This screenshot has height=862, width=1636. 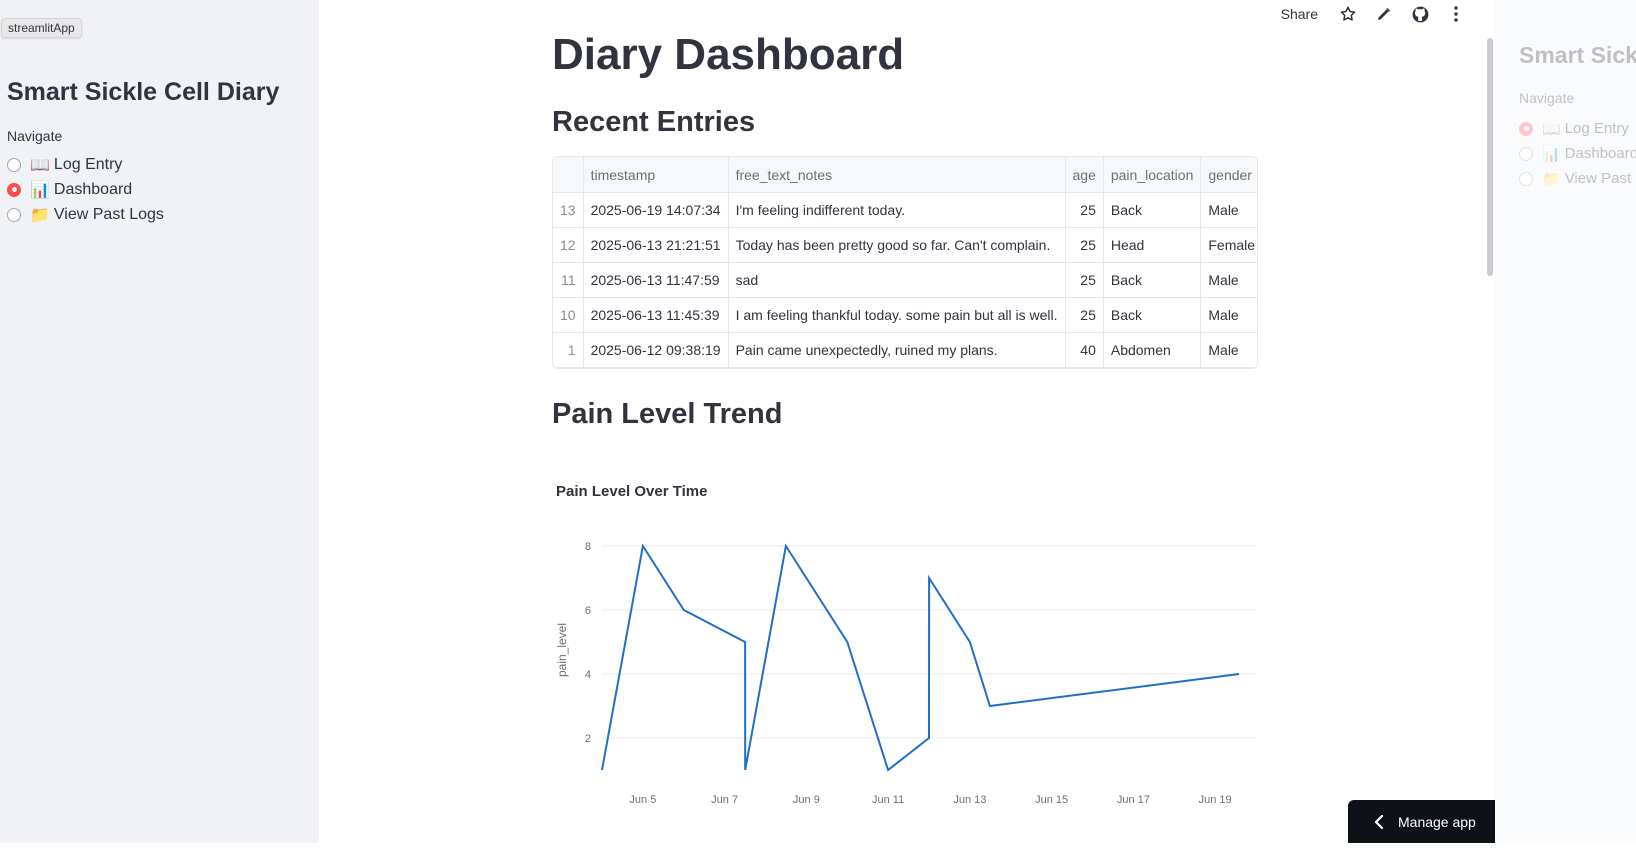 I want to click on ghost-nav-item-label: Dashboard, so click(x=1600, y=153).